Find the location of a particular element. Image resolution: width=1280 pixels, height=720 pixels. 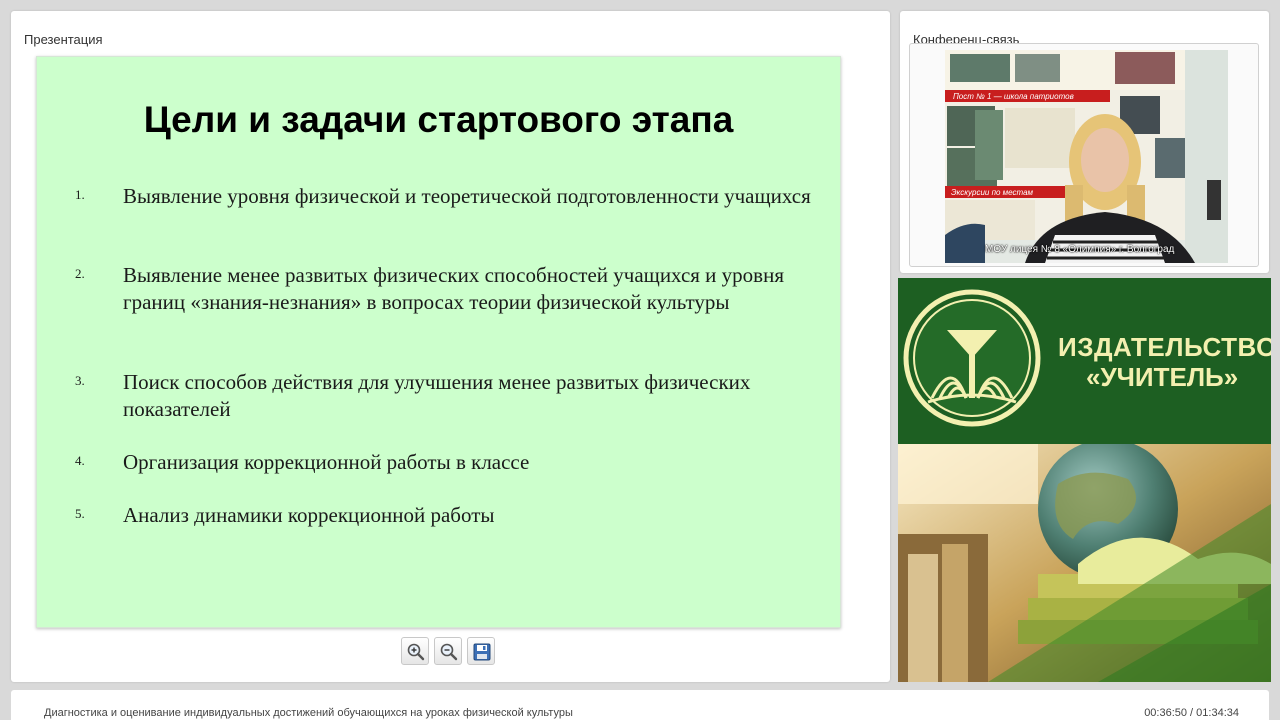

publisher-header: ИЗДАТЕЛЬСТВО «УЧИТЕЛЬ» is located at coordinates (1084, 361).